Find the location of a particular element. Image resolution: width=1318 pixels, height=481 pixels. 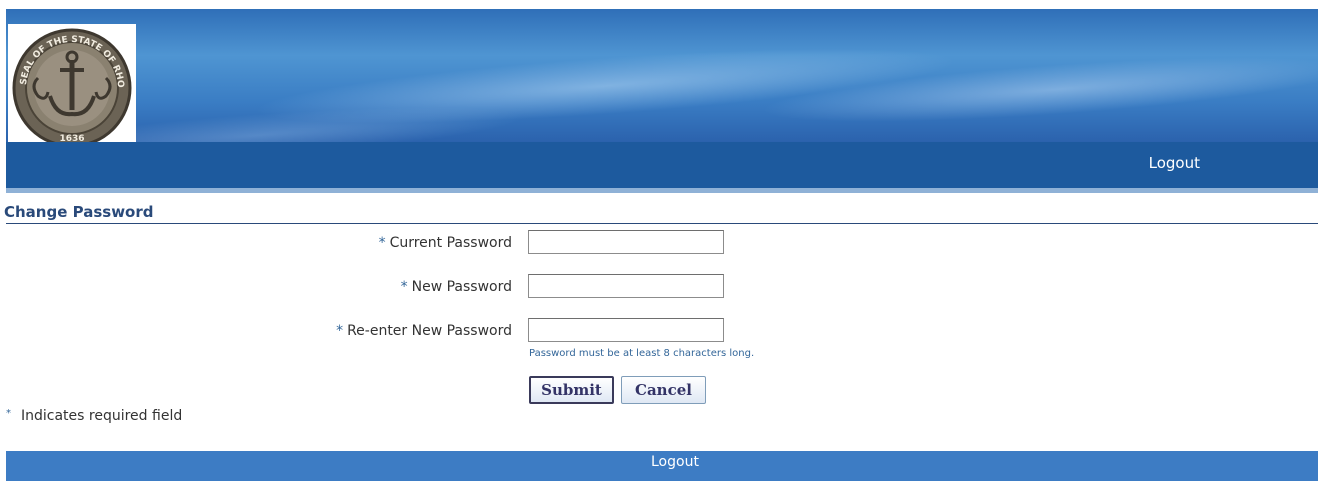

page-title: Change Password is located at coordinates (79, 212).